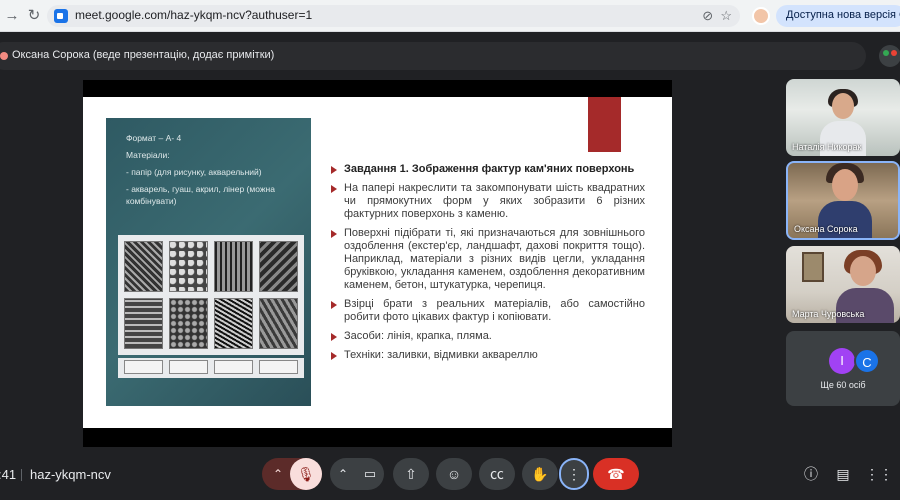  What do you see at coordinates (34, 16) in the screenshot?
I see `reload-icon: ↻` at bounding box center [34, 16].